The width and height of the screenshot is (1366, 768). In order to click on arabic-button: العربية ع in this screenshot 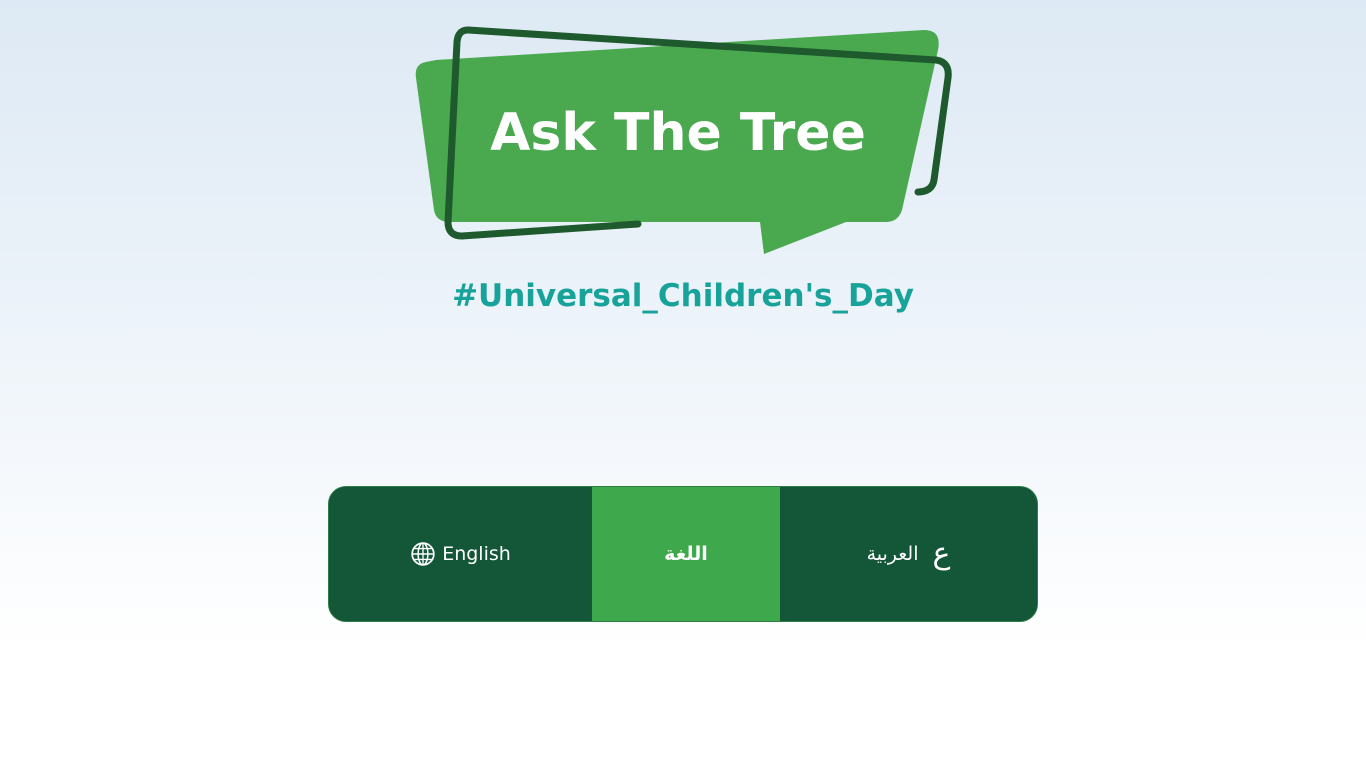, I will do `click(908, 554)`.